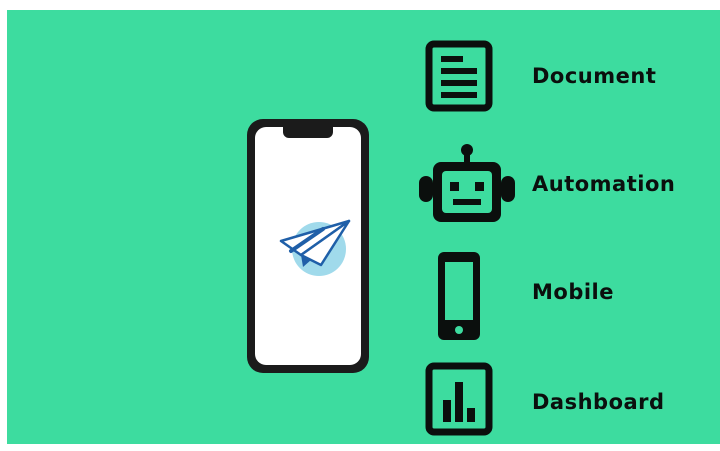  I want to click on robot-icon, so click(467, 183).